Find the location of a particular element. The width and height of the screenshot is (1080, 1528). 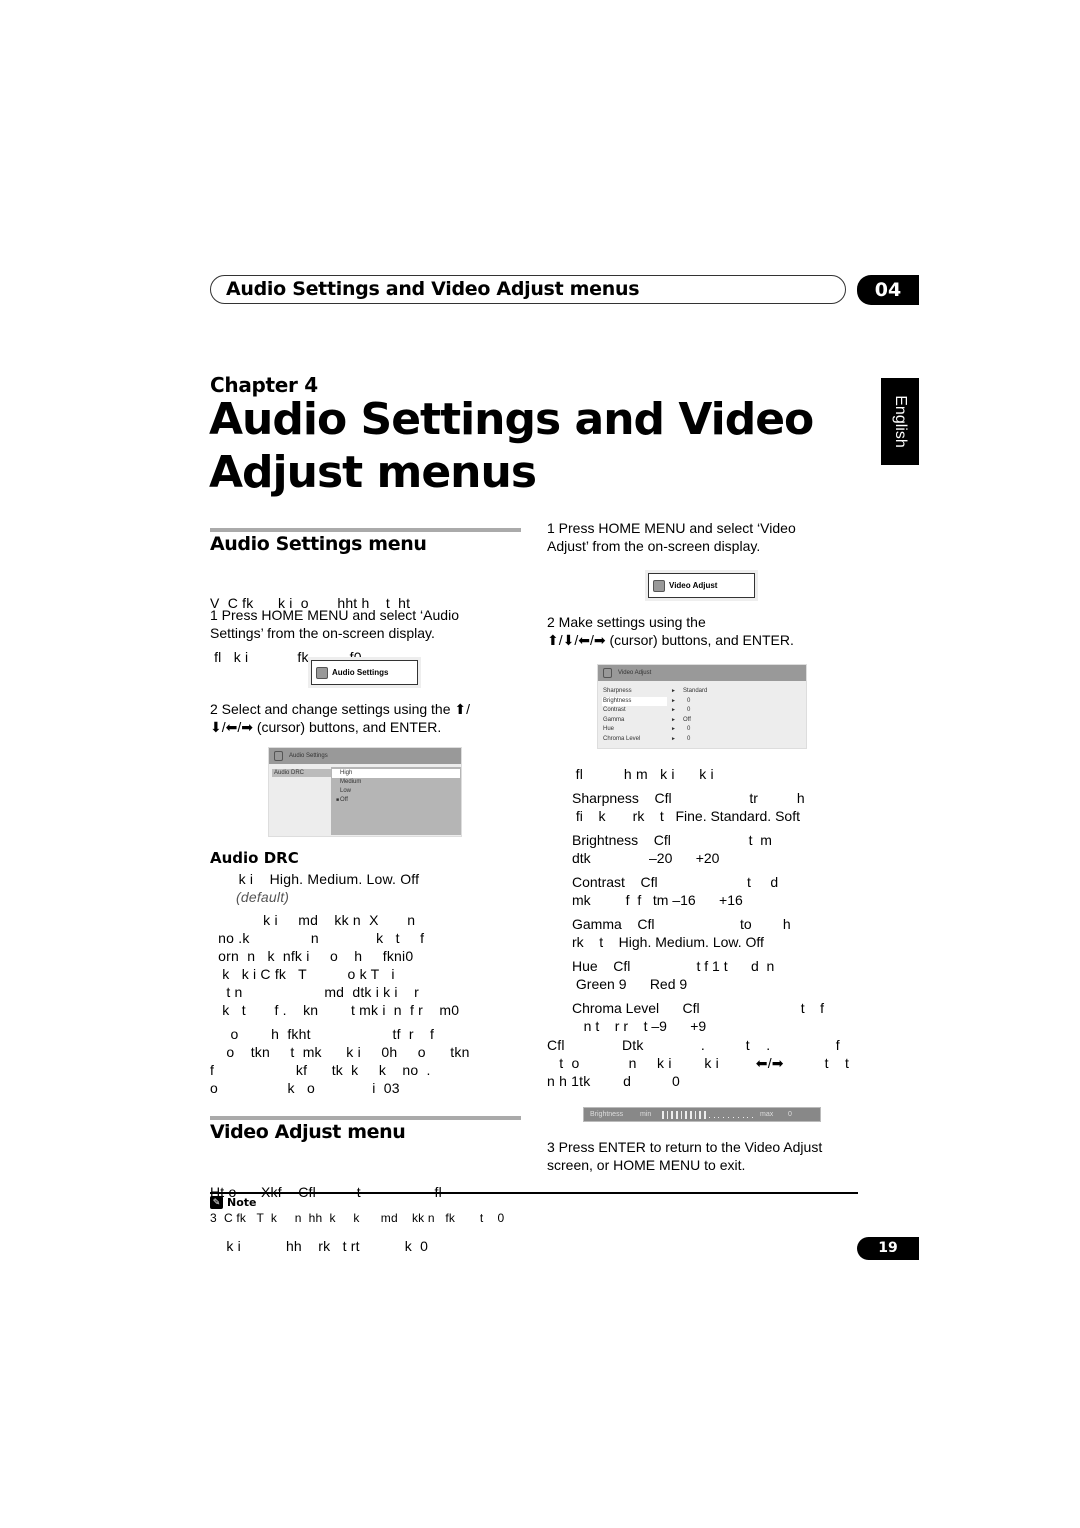

language-tab: English is located at coordinates (900, 421).